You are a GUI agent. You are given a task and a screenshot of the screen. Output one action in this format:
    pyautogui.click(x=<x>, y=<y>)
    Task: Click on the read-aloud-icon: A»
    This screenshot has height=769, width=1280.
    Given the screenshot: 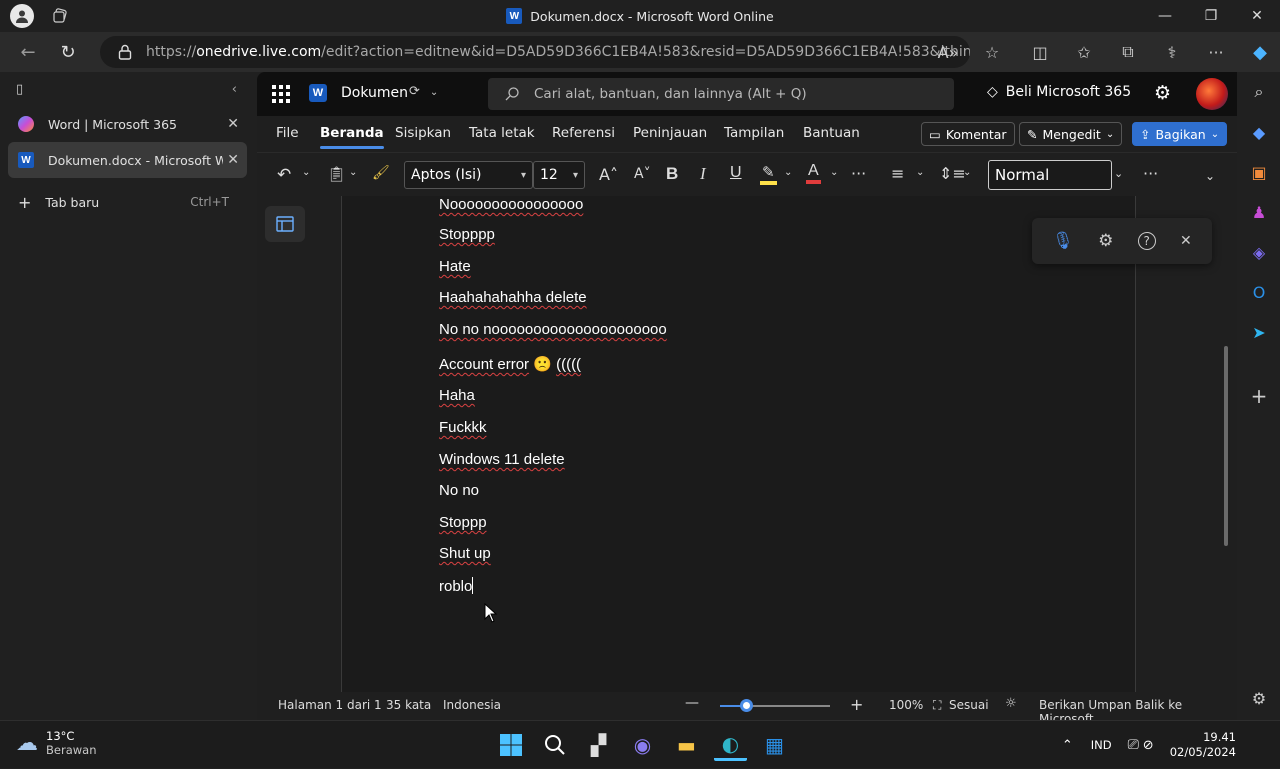 What is the action you would take?
    pyautogui.click(x=948, y=52)
    